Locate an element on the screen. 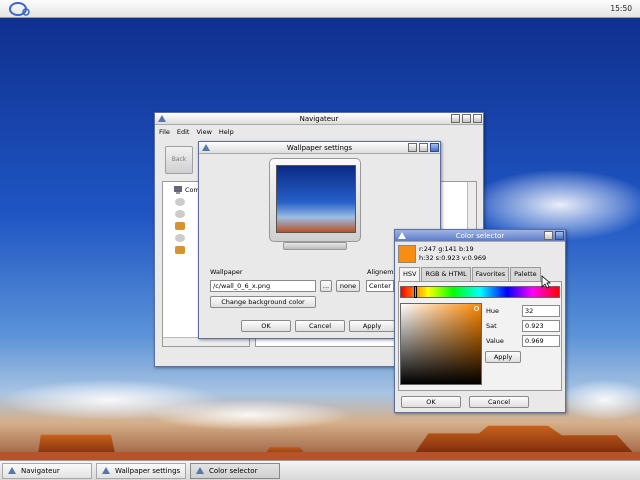  wallpaper-label: Wallpaper is located at coordinates (226, 272).